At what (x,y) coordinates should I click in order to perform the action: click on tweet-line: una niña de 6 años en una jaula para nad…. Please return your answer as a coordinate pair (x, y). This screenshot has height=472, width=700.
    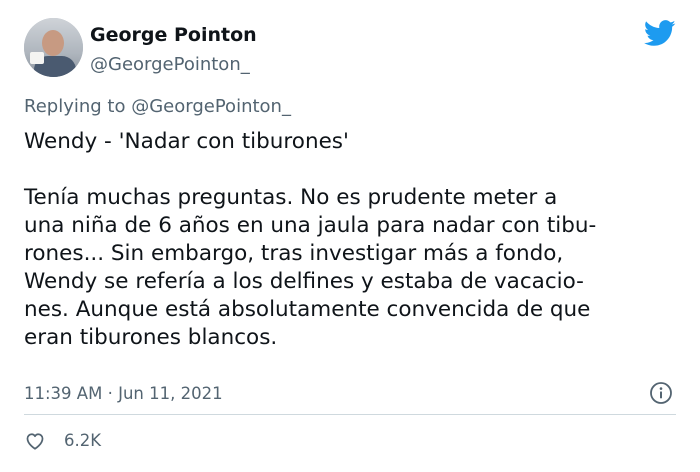
    Looking at the image, I should click on (310, 225).